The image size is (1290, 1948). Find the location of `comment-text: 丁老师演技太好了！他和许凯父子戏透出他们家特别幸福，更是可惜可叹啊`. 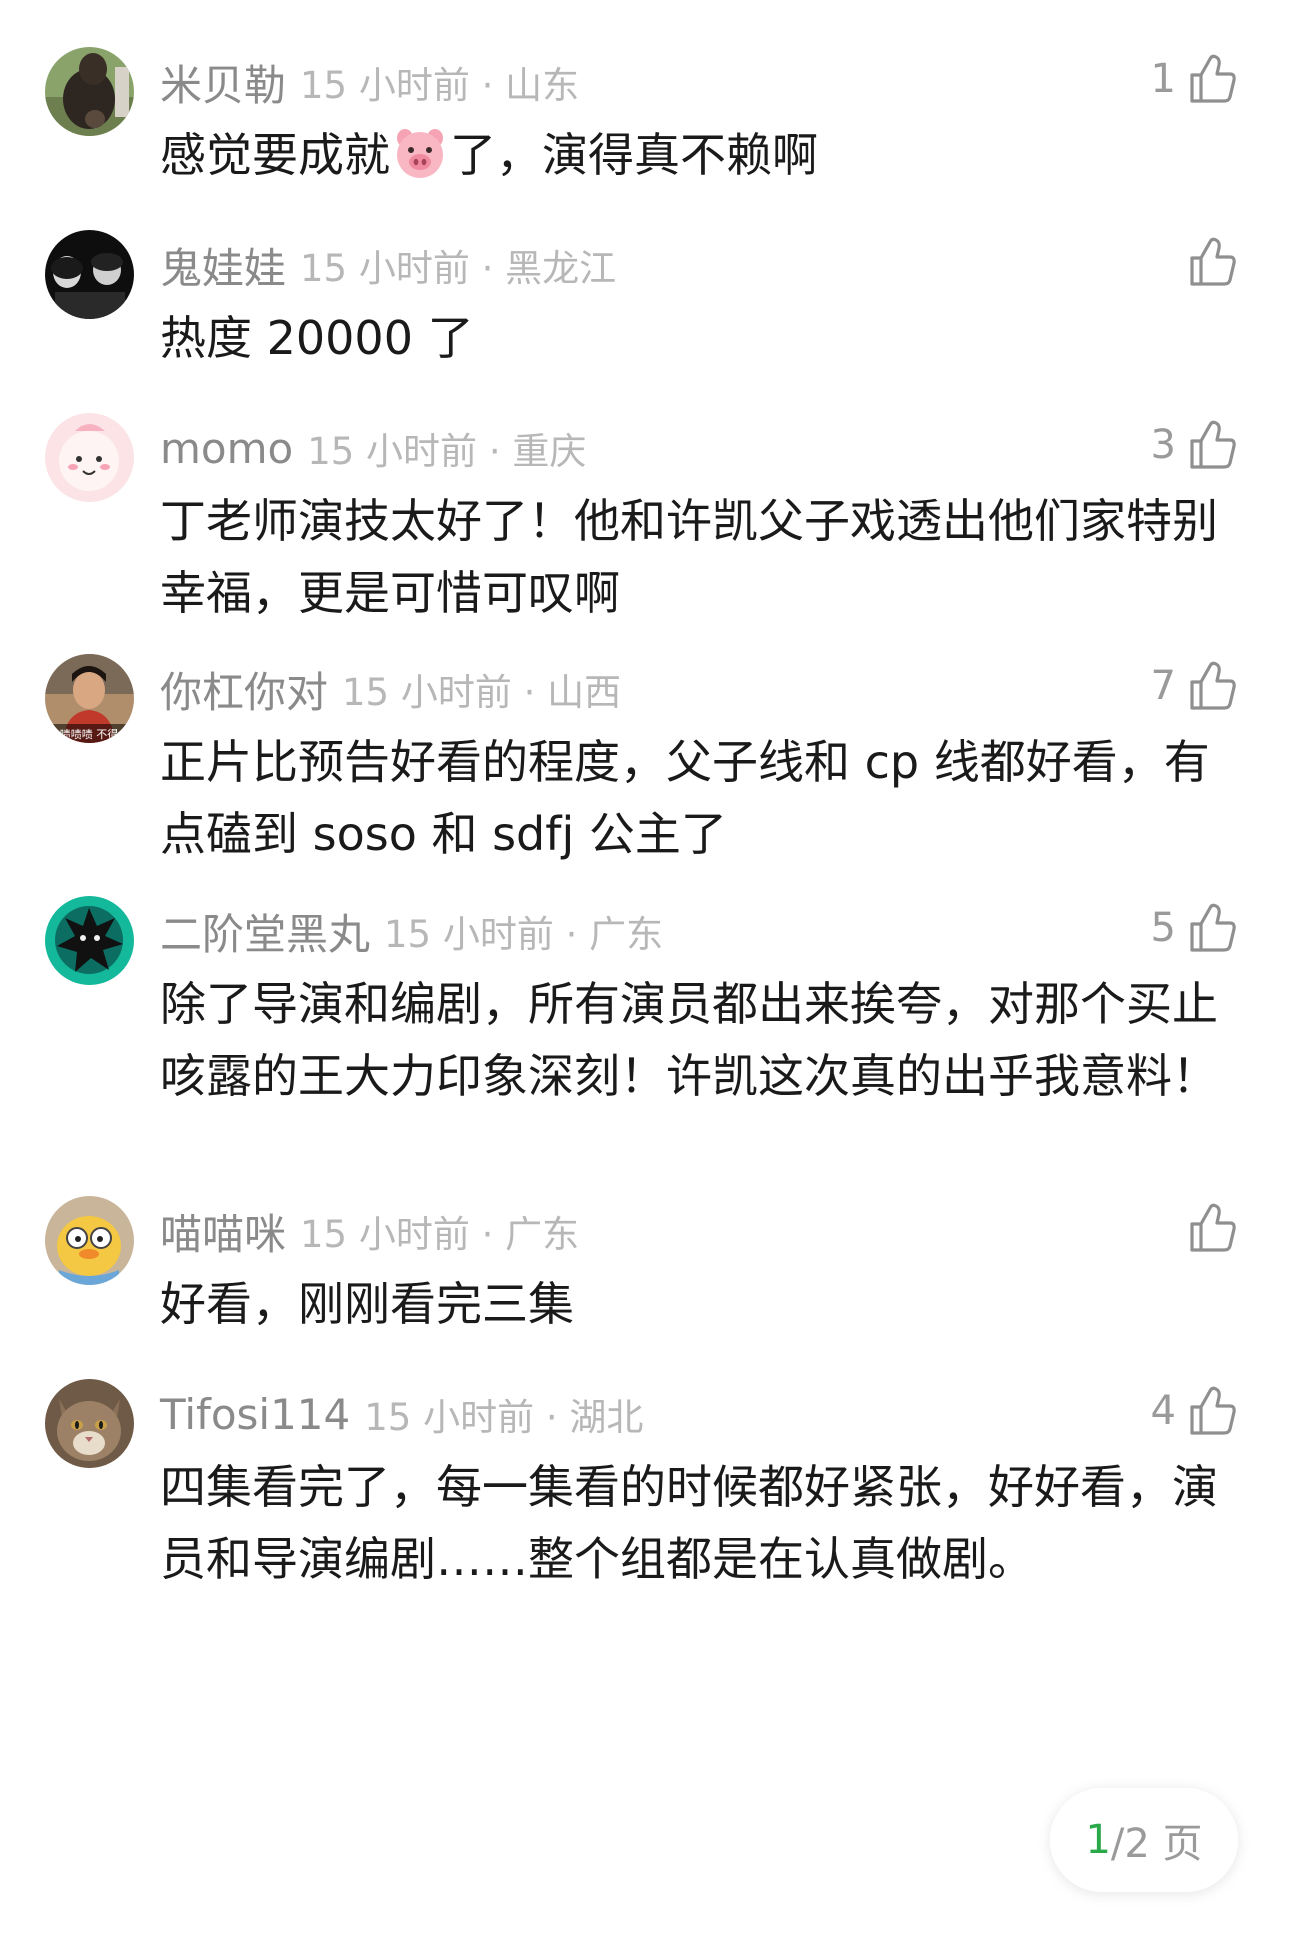

comment-text: 丁老师演技太好了！他和许凯父子戏透出他们家特别幸福，更是可惜可叹啊 is located at coordinates (689, 557).